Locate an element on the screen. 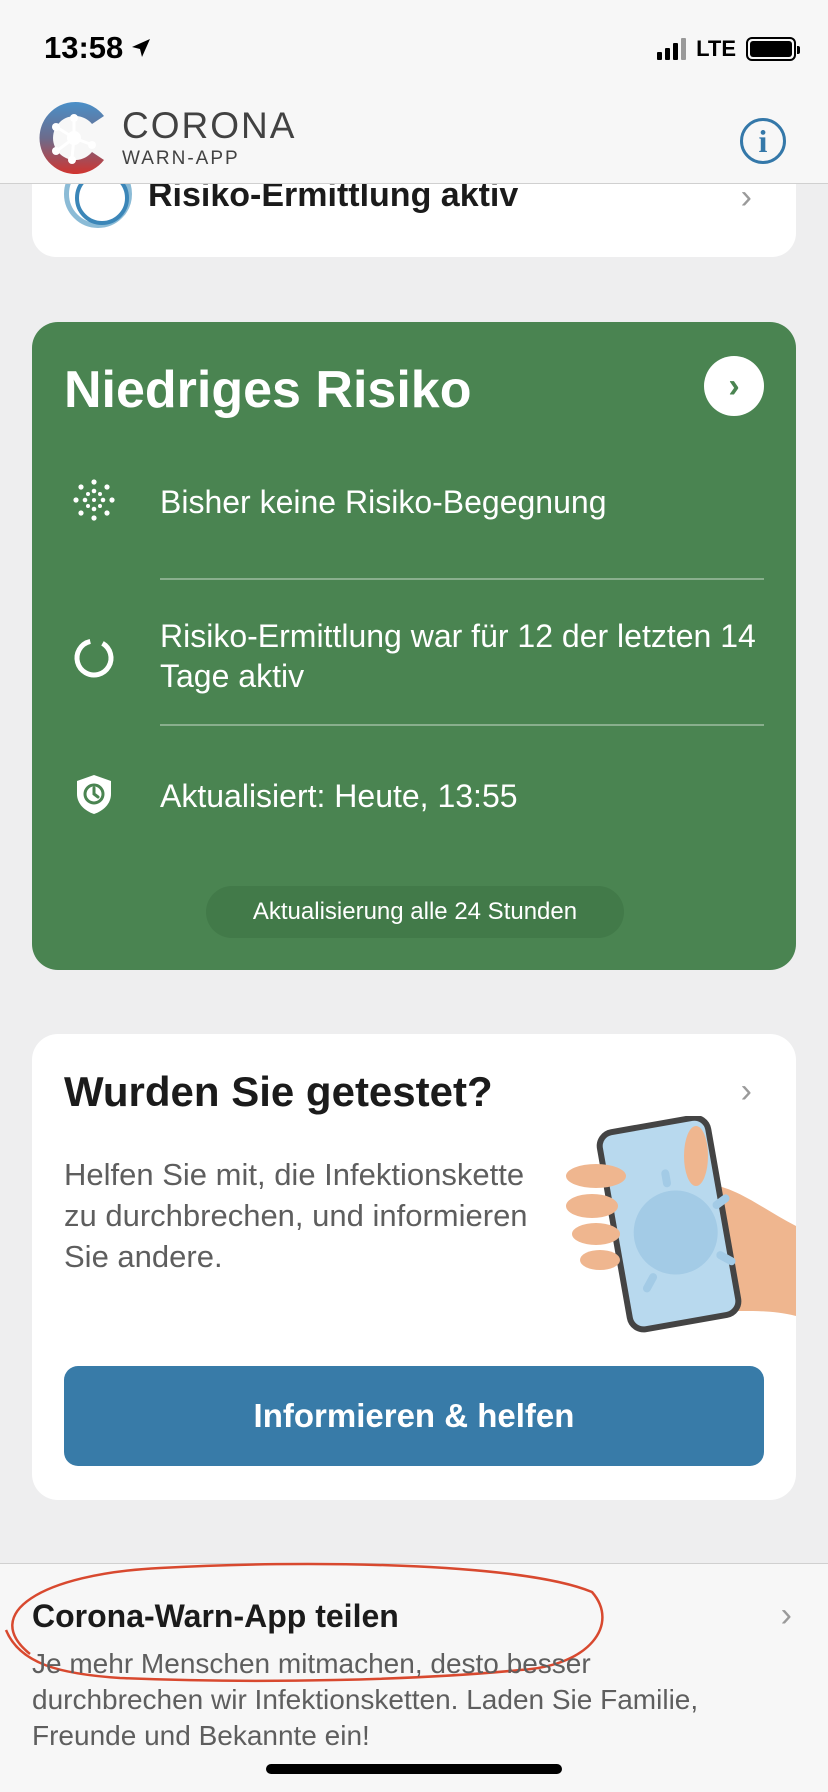 The image size is (828, 1792). info-icon: i is located at coordinates (763, 140).